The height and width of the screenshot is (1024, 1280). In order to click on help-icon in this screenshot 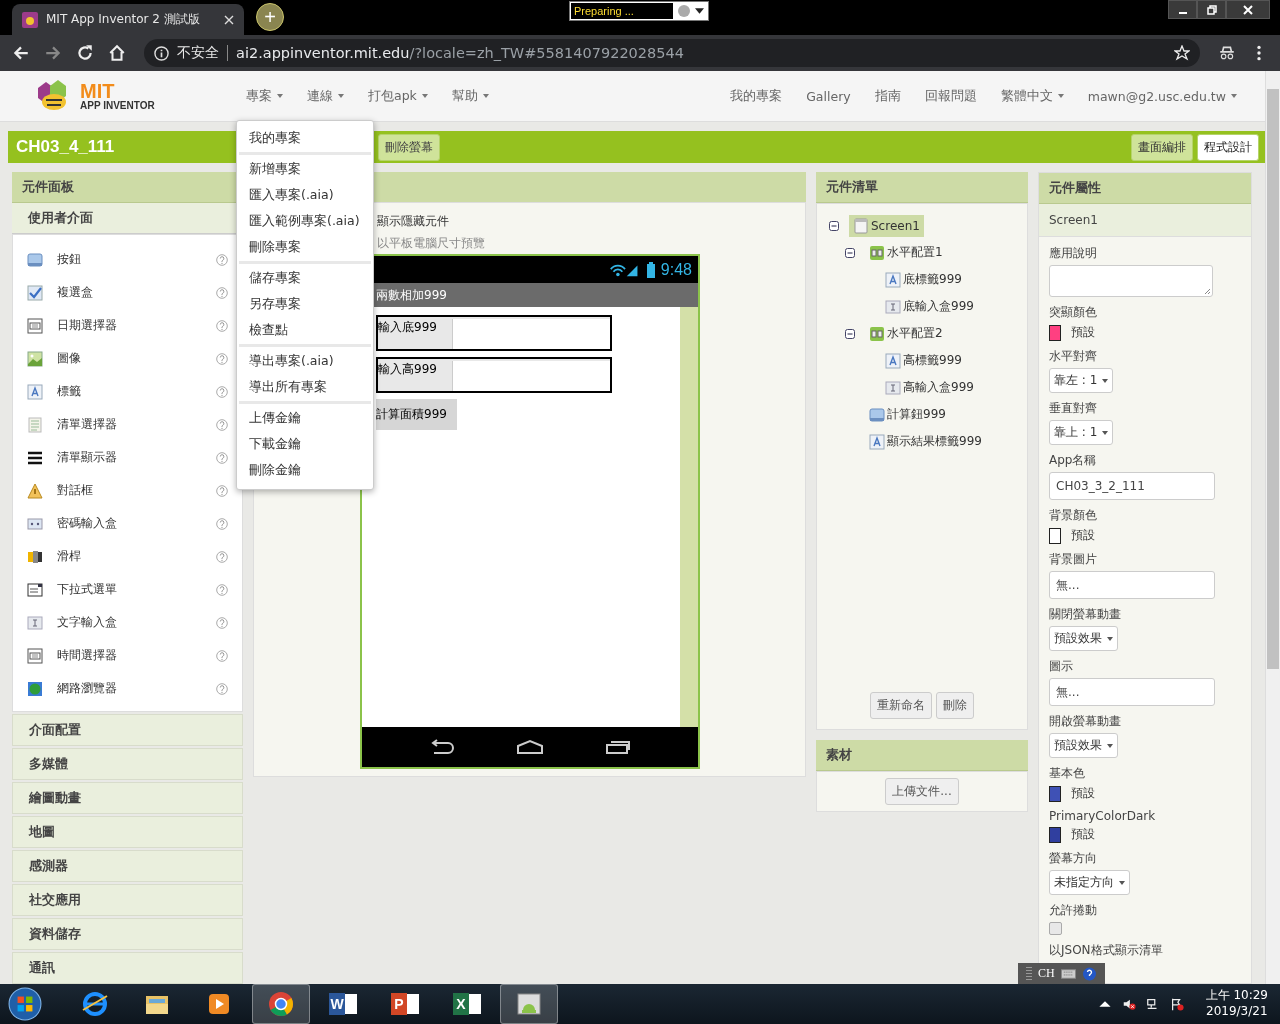, I will do `click(1089, 973)`.